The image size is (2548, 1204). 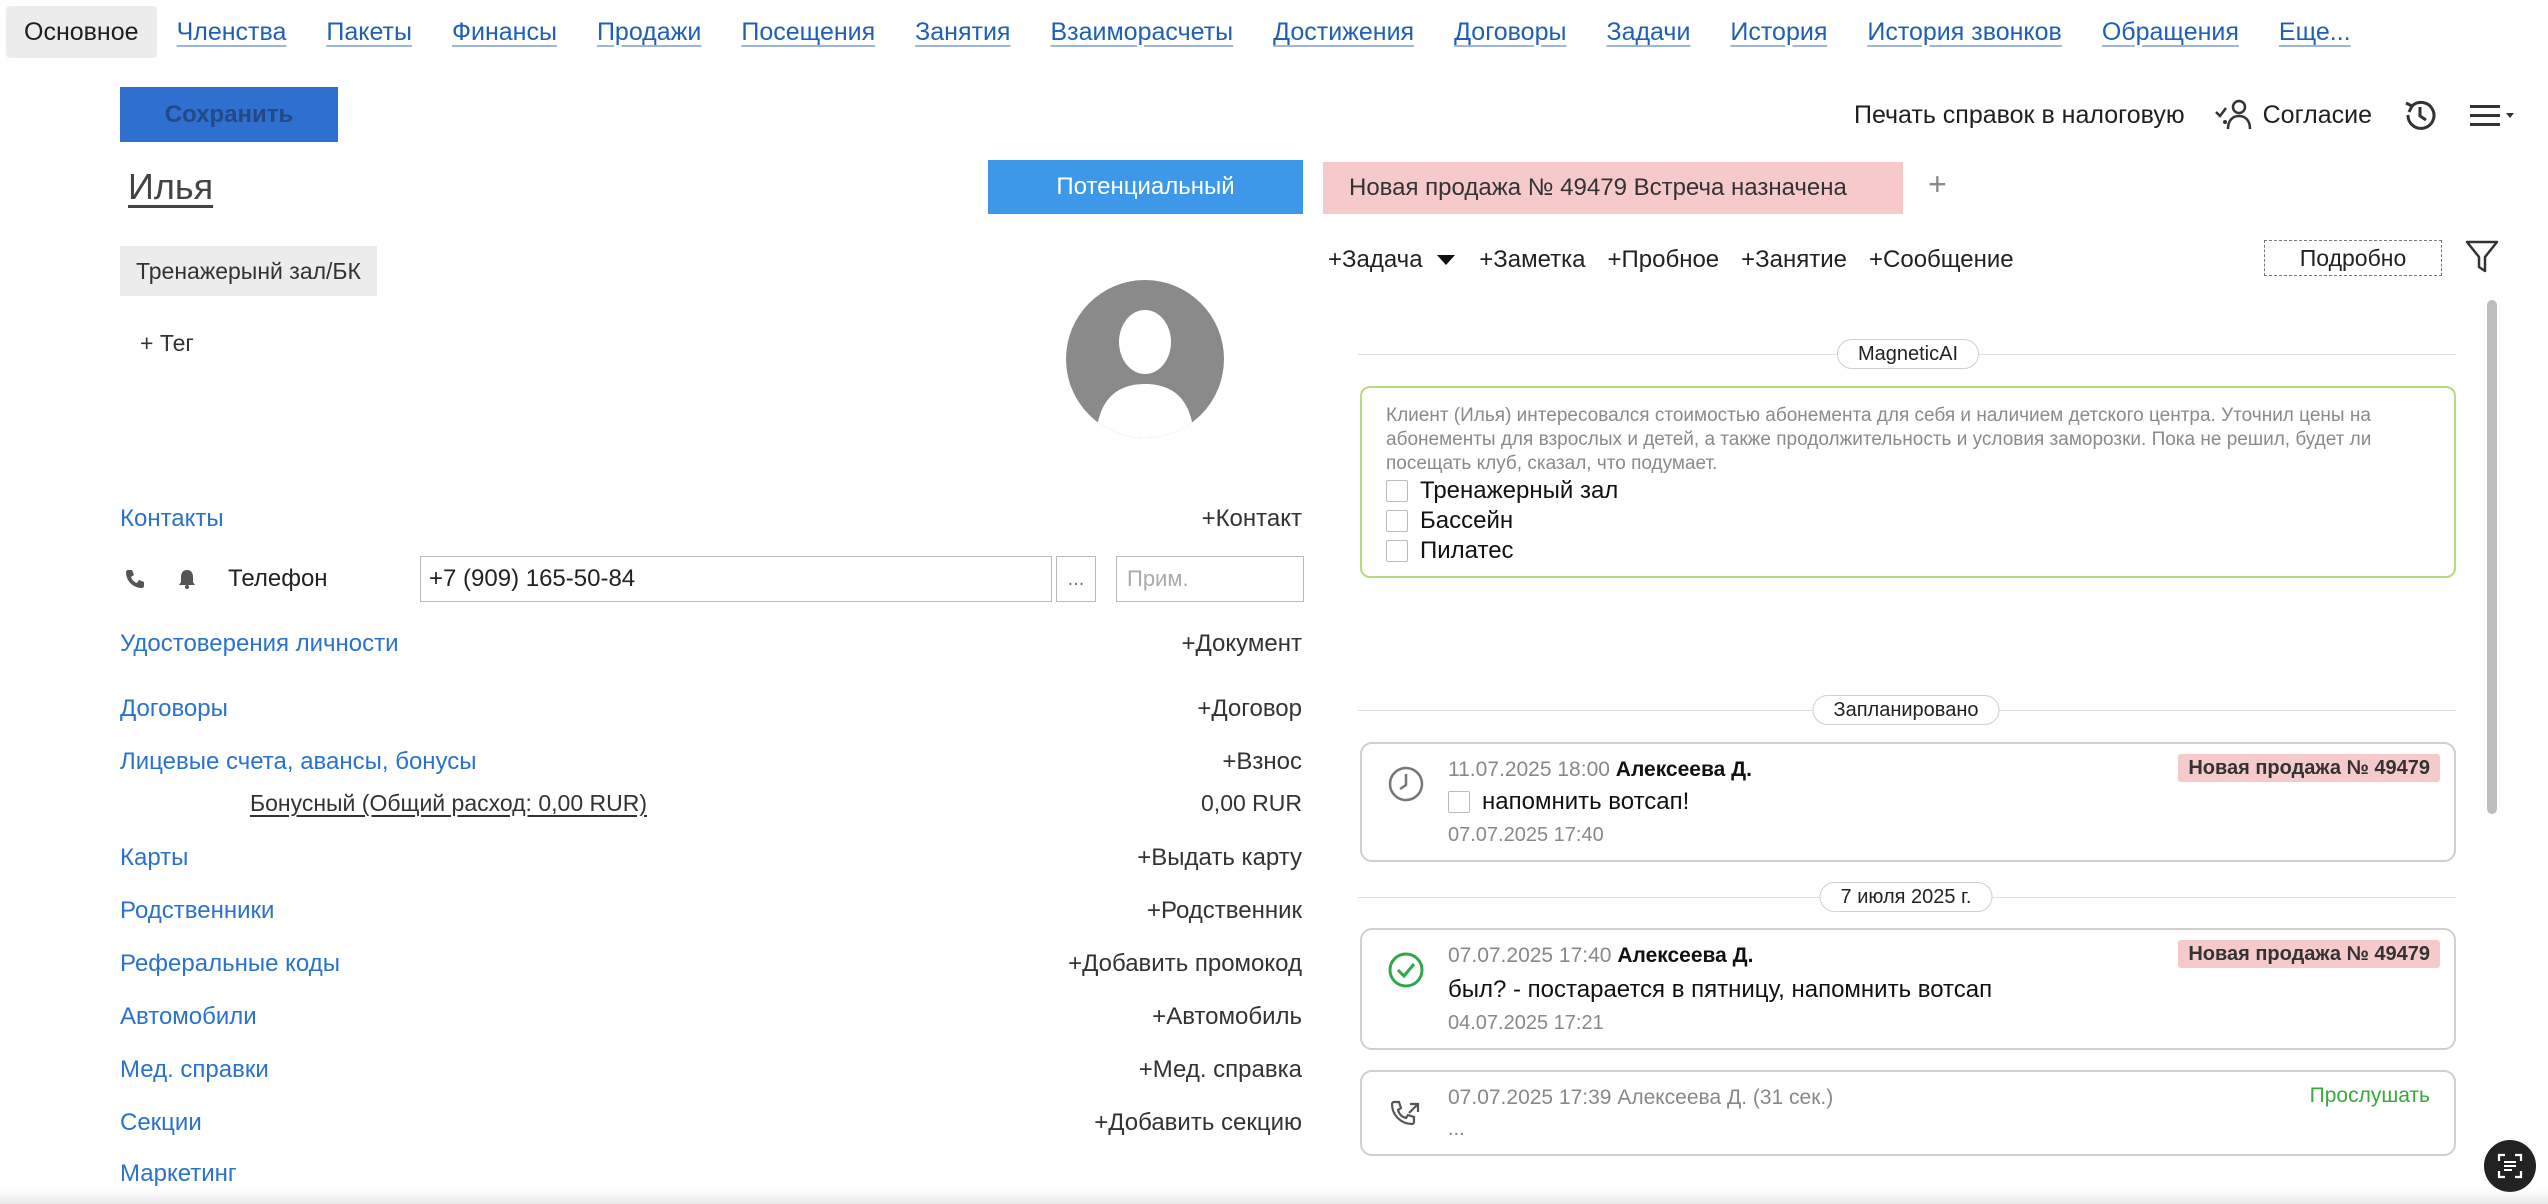 What do you see at coordinates (1459, 802) in the screenshot?
I see `task-done-checkbox` at bounding box center [1459, 802].